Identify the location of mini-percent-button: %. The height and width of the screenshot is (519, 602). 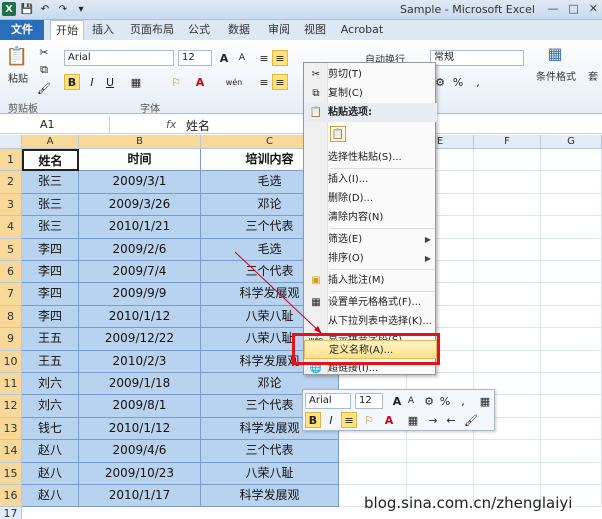
(445, 401).